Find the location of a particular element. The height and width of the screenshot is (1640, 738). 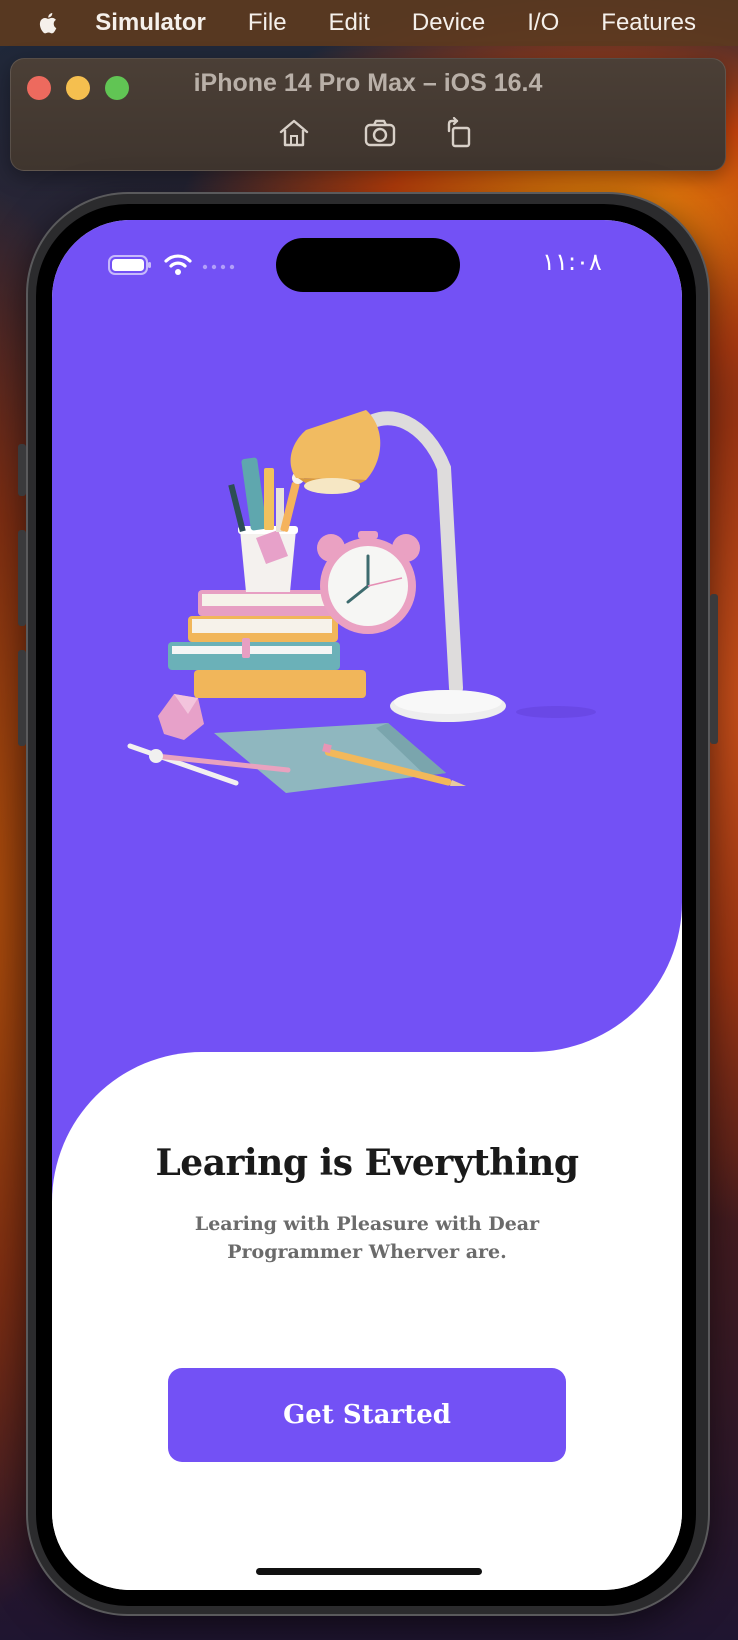

rotate-icon is located at coordinates (460, 133).